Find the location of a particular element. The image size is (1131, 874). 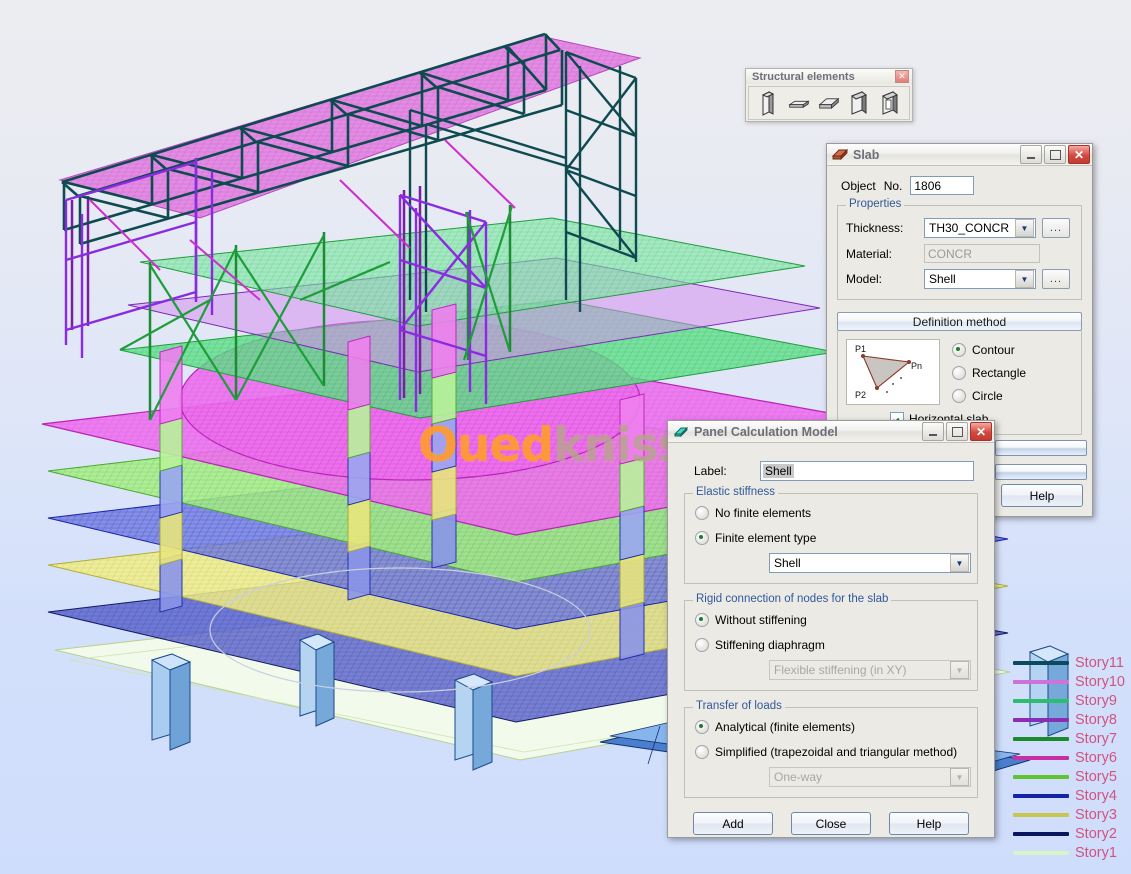

wall-opening-tool is located at coordinates (890, 103).